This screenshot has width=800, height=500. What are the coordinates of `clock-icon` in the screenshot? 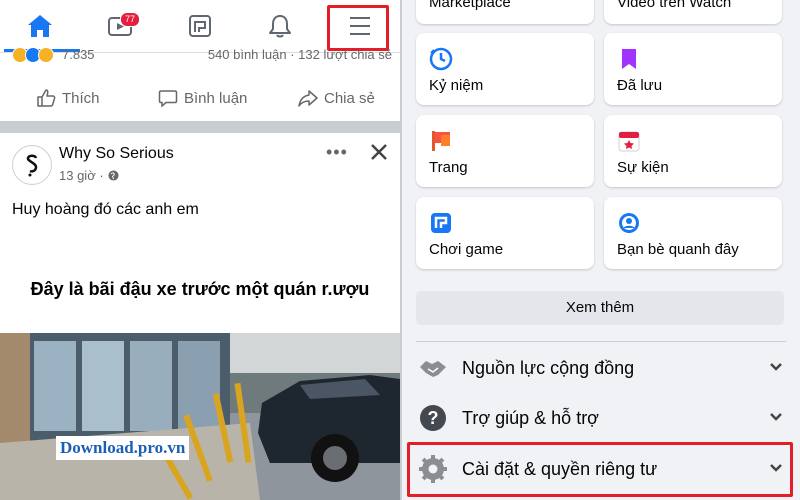 It's located at (441, 59).